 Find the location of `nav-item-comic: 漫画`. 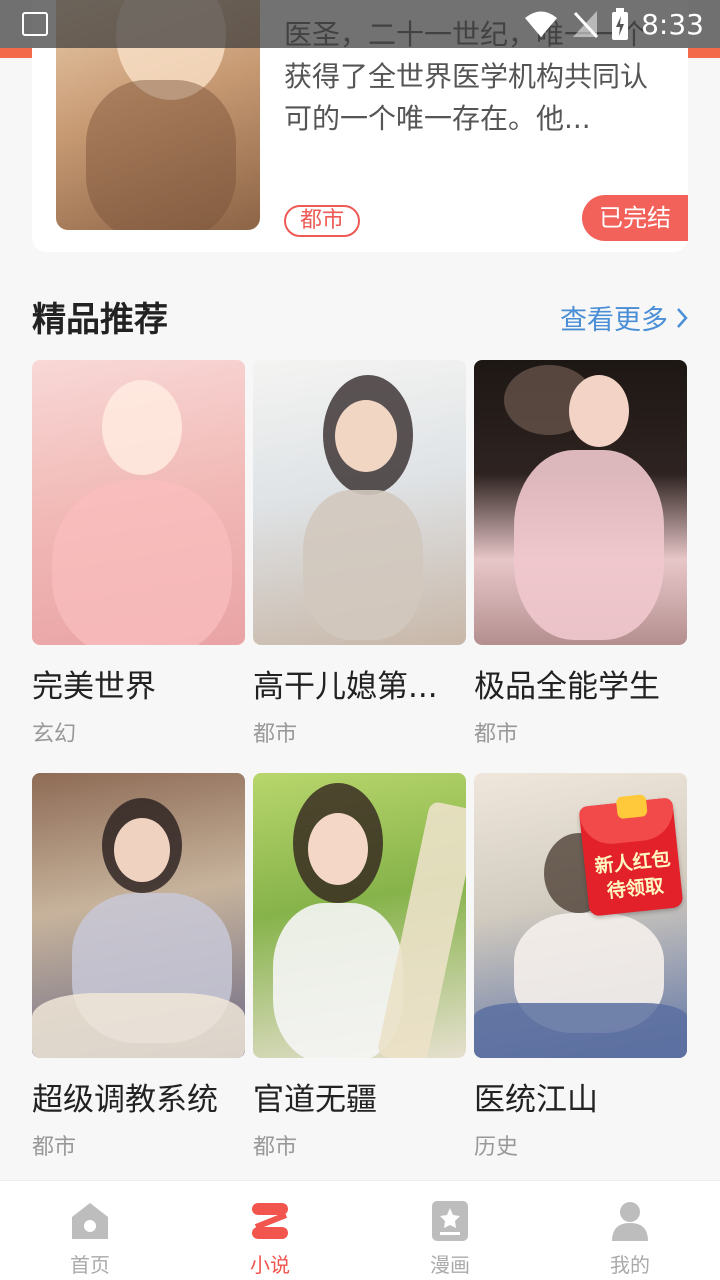

nav-item-comic: 漫画 is located at coordinates (450, 1230).